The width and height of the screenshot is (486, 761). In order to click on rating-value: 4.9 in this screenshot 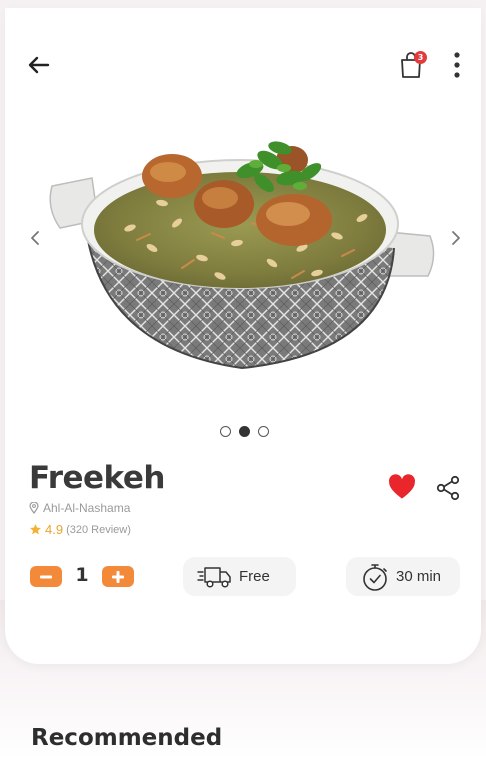, I will do `click(54, 529)`.